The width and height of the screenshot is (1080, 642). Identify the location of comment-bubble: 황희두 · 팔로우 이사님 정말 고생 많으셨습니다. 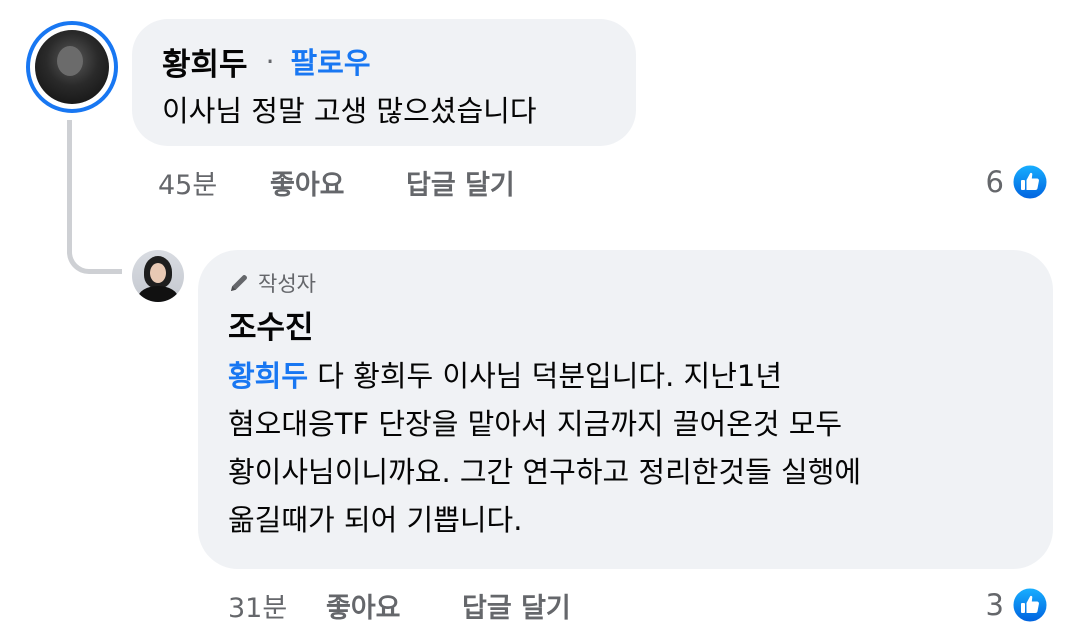
(384, 82).